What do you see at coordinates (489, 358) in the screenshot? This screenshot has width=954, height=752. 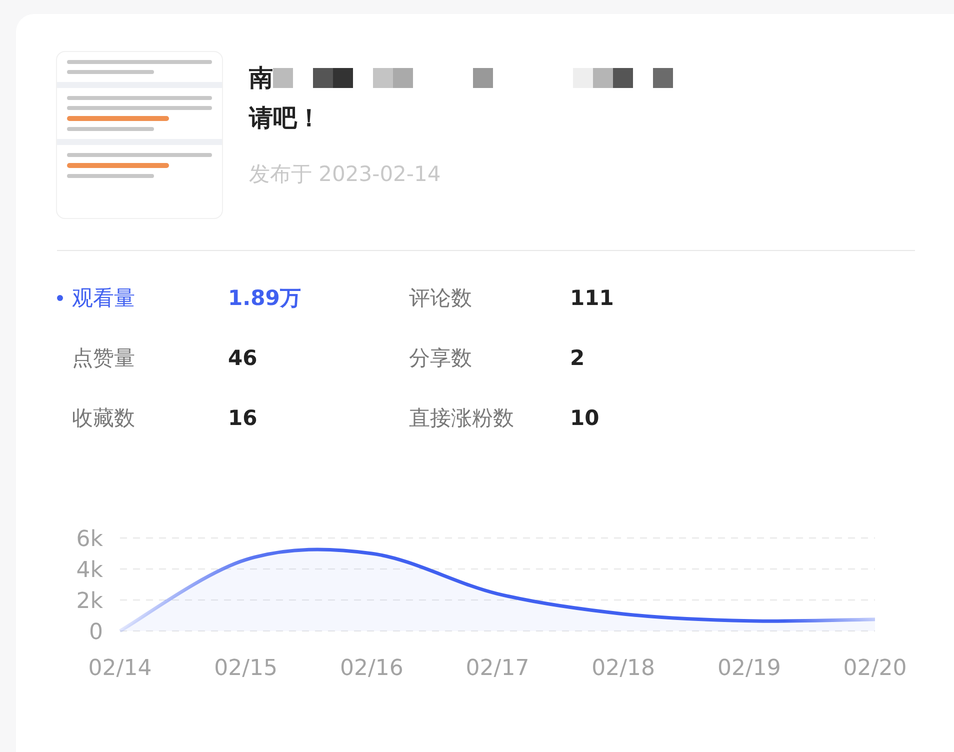 I see `stat-label: 分享数` at bounding box center [489, 358].